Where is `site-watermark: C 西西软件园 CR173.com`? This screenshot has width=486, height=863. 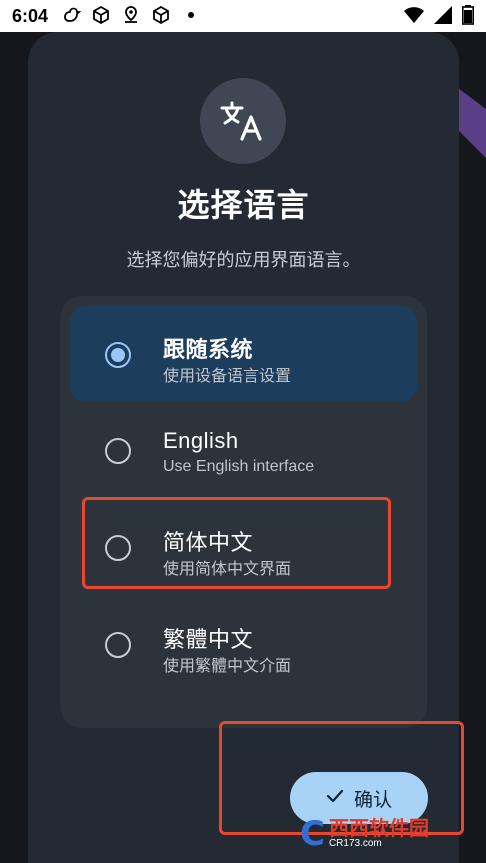
site-watermark: C 西西软件园 CR173.com is located at coordinates (386, 834).